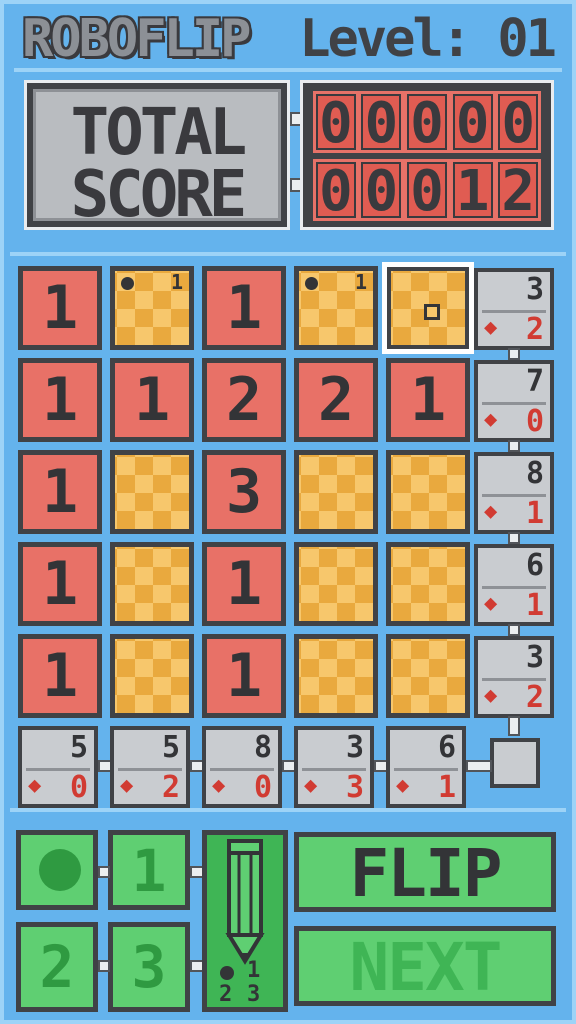 The width and height of the screenshot is (576, 1024). Describe the element at coordinates (242, 767) in the screenshot. I see `hint-box: 8 ◆ 0` at that location.